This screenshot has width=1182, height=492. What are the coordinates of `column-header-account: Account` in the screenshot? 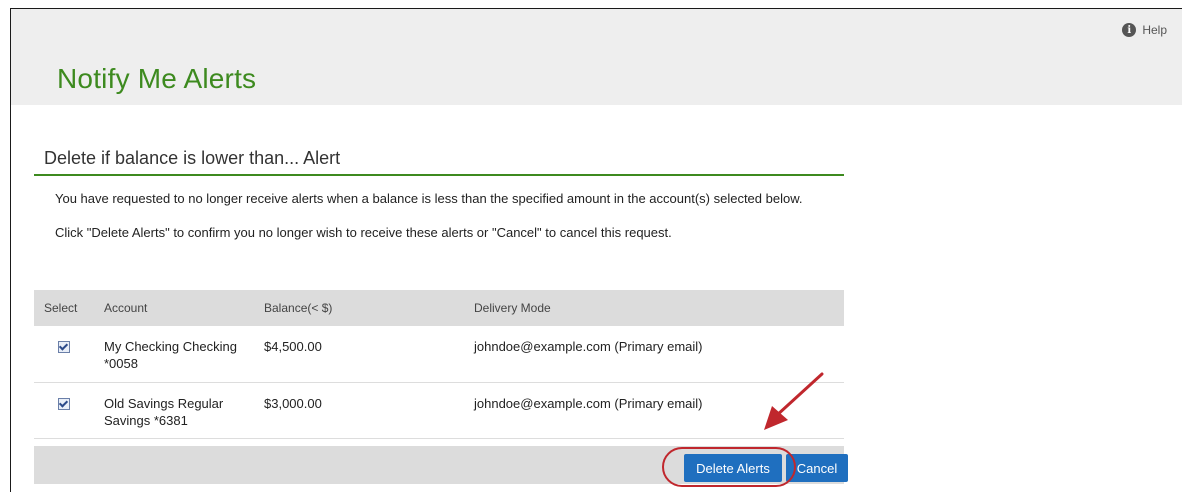 It's located at (126, 308).